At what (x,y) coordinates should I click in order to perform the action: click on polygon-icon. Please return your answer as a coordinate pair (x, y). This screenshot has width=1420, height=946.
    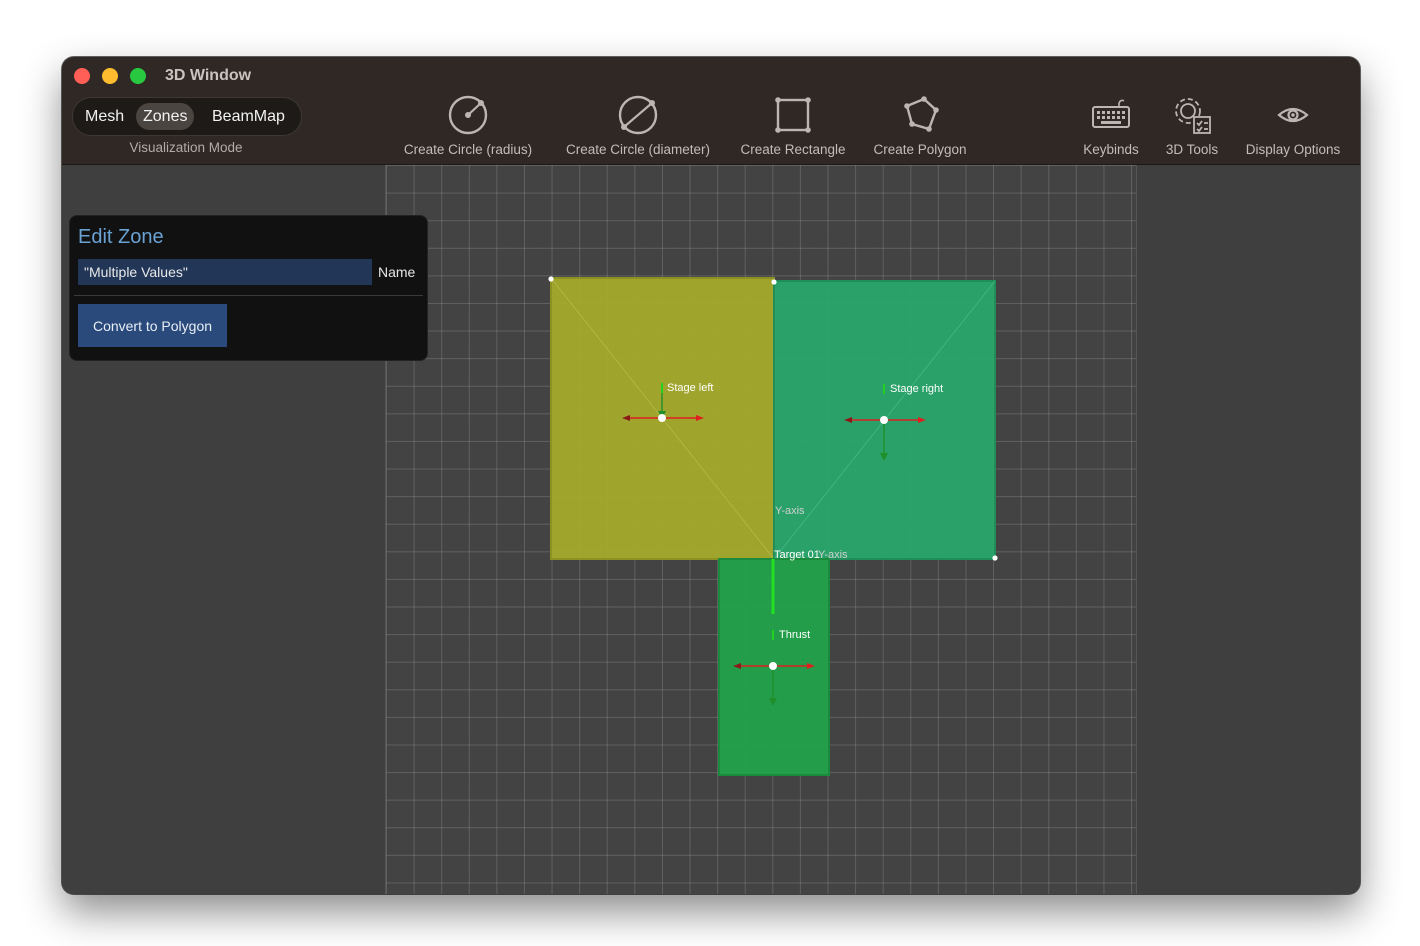
    Looking at the image, I should click on (921, 114).